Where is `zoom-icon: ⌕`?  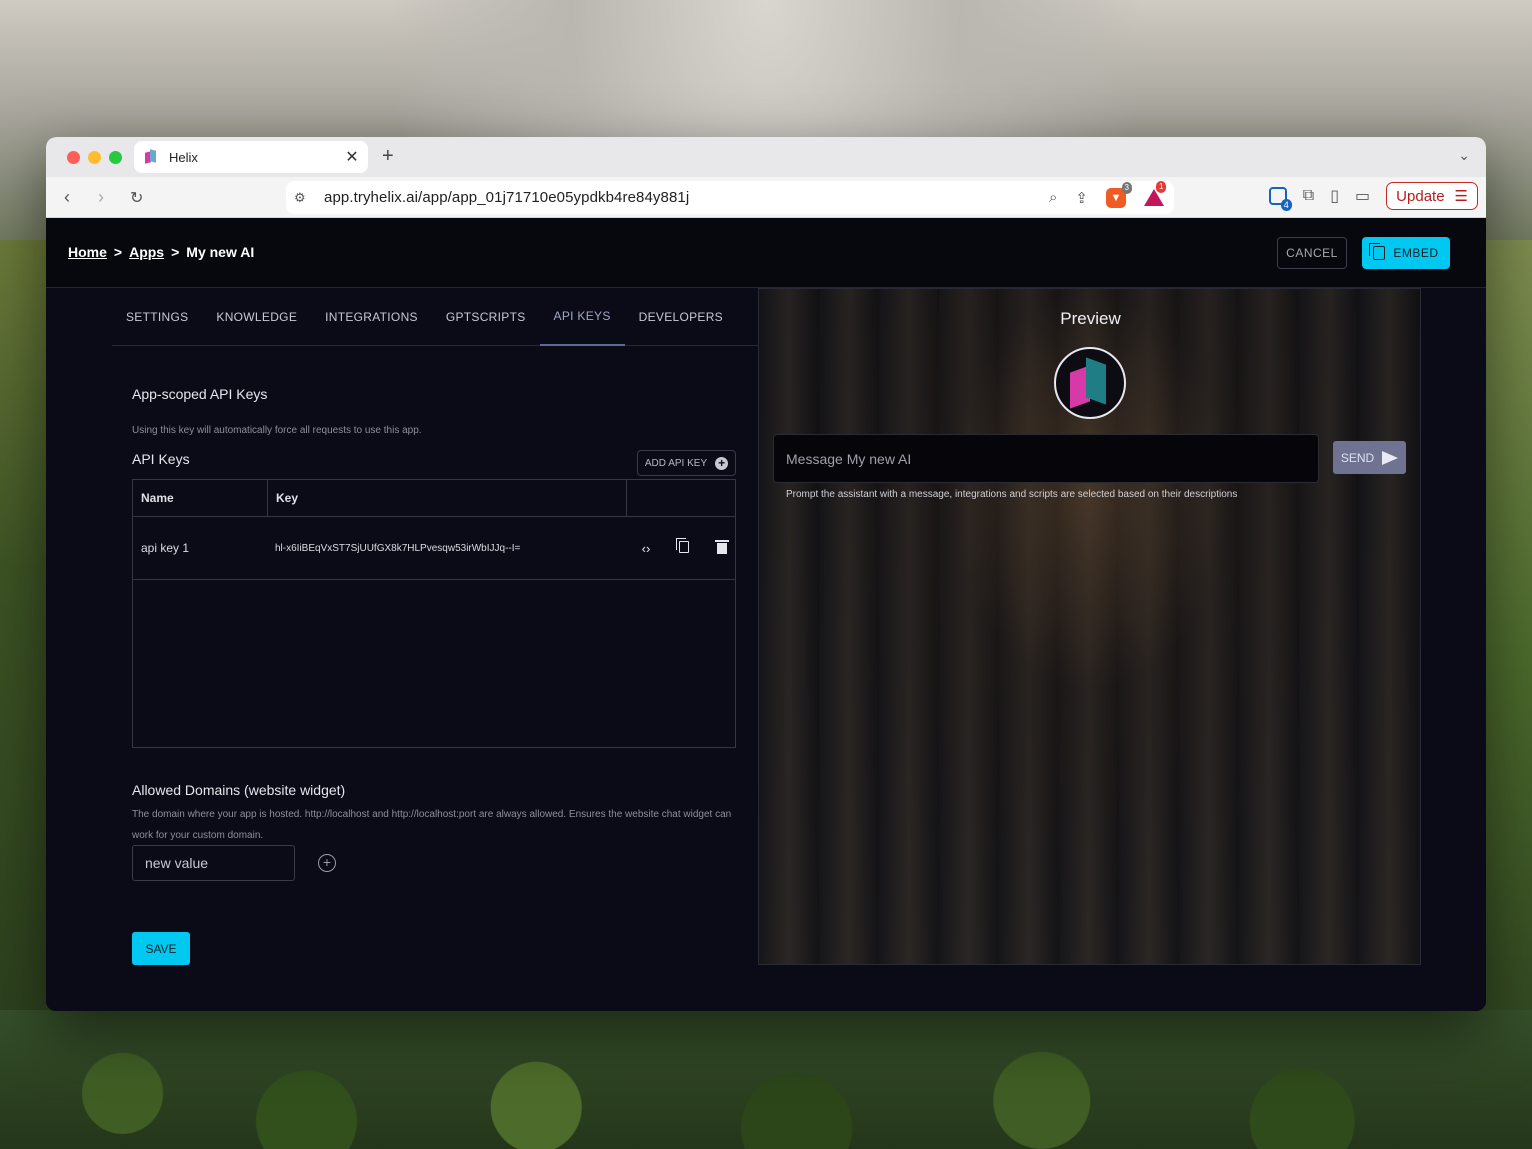 zoom-icon: ⌕ is located at coordinates (1053, 197).